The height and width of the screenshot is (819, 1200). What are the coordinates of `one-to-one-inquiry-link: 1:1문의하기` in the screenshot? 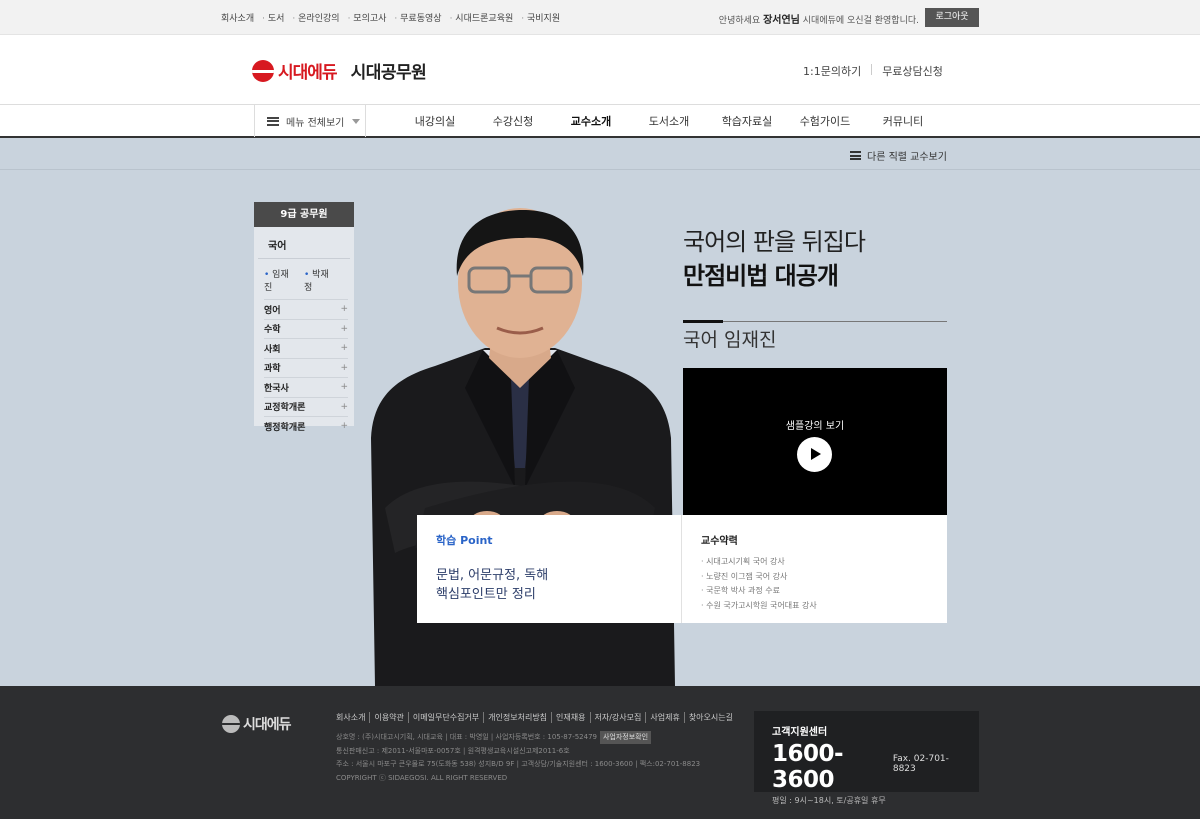 It's located at (832, 71).